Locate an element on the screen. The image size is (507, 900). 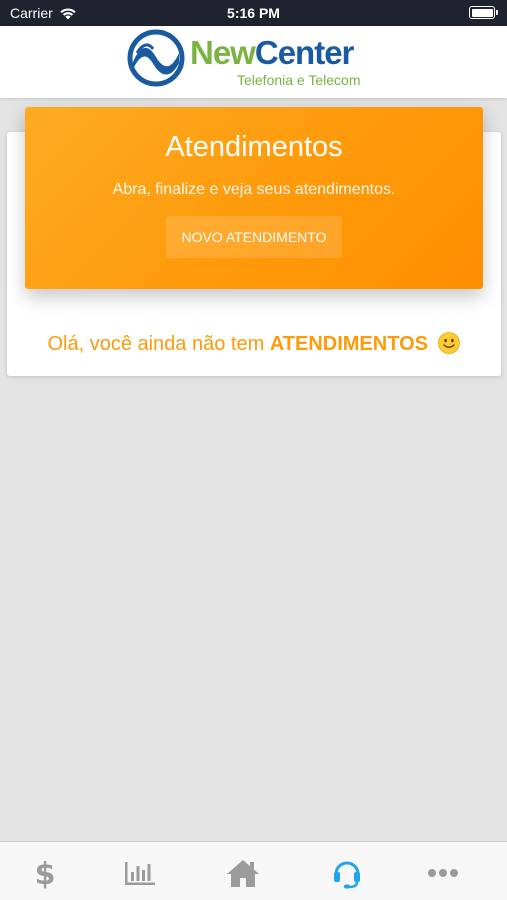
status-bar: Carrier 5:16 PM is located at coordinates (253, 13).